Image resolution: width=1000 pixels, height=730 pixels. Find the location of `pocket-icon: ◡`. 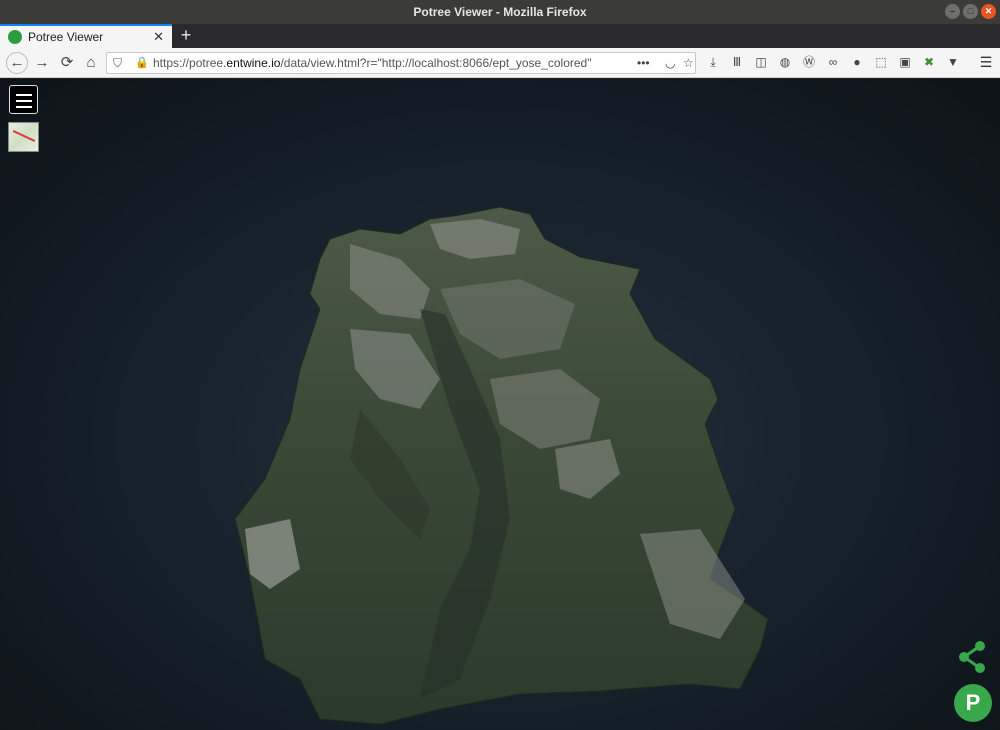

pocket-icon: ◡ is located at coordinates (670, 63).